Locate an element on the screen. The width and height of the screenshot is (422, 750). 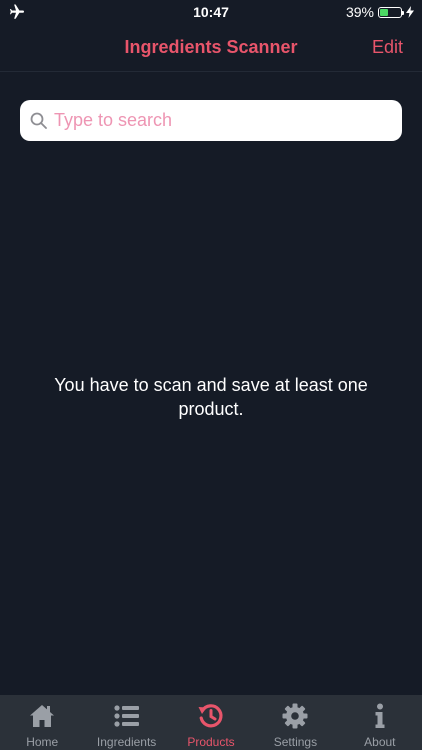
tab-bar: Home Ingredients Products Settings About is located at coordinates (211, 722).